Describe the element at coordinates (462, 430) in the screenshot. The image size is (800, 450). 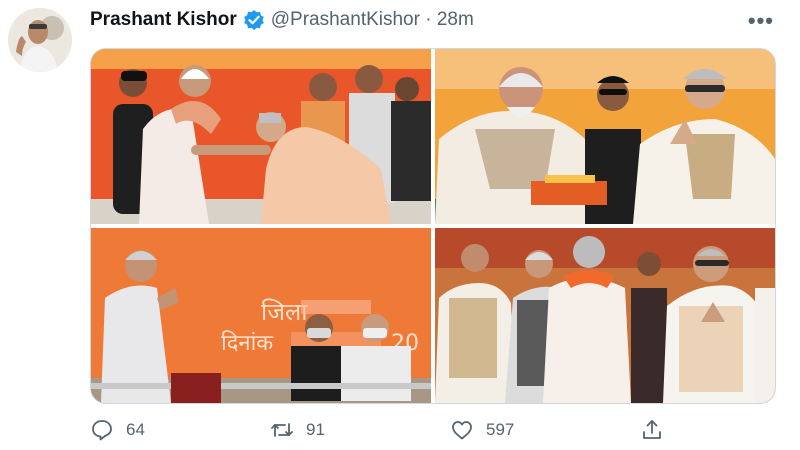
I see `heart-icon` at that location.